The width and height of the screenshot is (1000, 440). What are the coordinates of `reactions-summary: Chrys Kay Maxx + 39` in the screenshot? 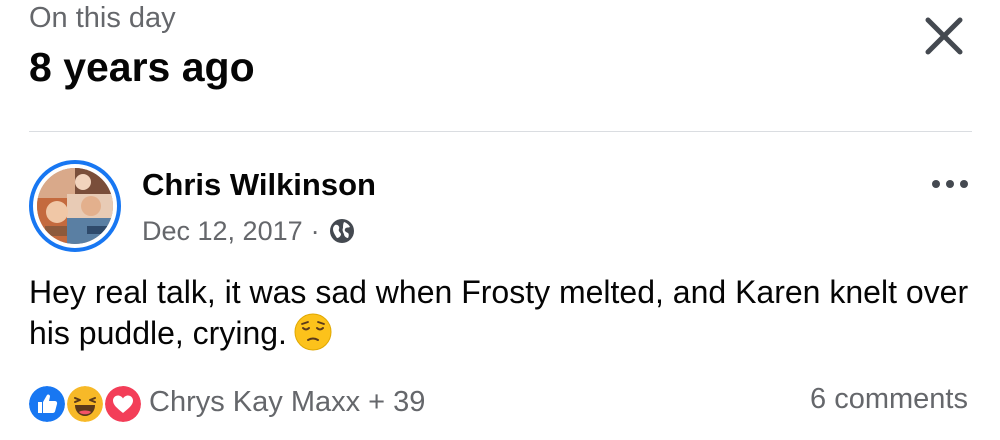 It's located at (226, 403).